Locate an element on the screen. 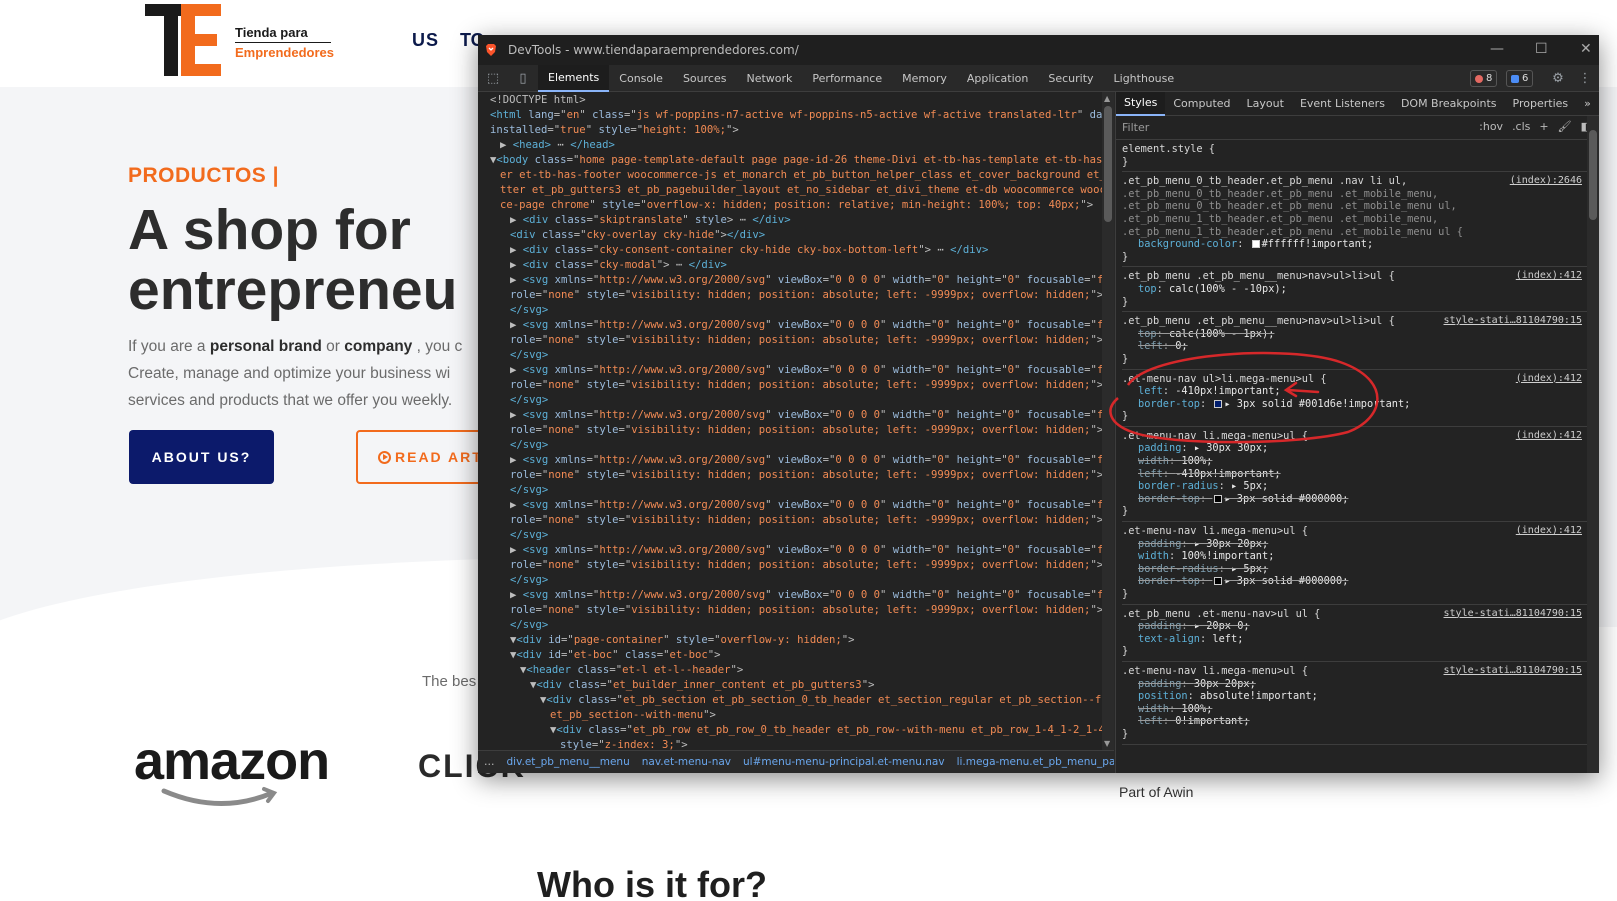 This screenshot has height=901, width=1617. subtab-properties: Properties is located at coordinates (1541, 104).